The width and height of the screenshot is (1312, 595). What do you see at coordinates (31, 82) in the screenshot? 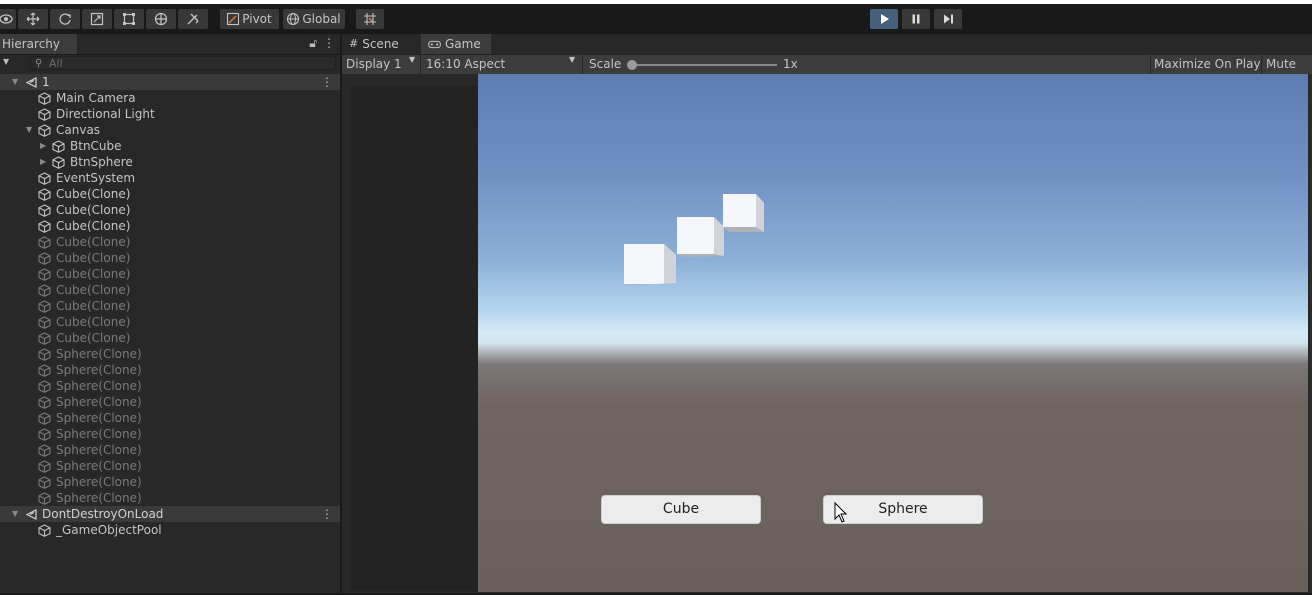
I see `unity-scene-icon` at bounding box center [31, 82].